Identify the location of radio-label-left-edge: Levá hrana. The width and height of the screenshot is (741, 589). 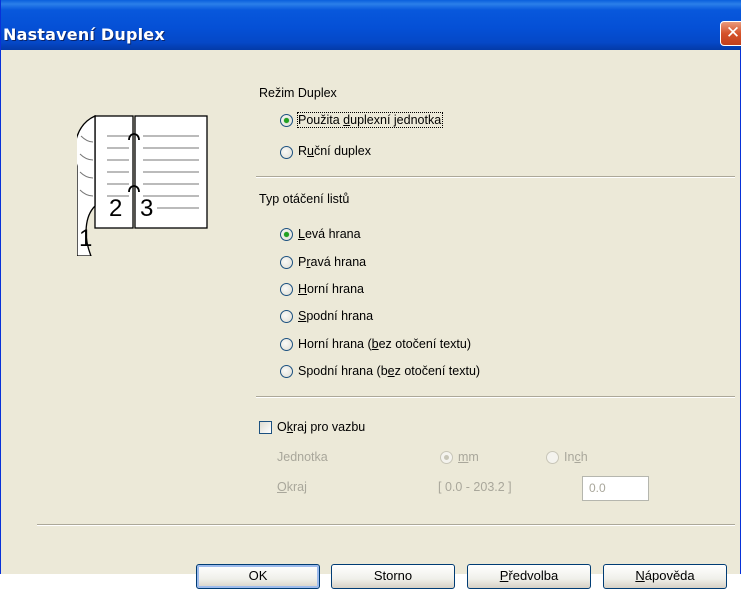
(329, 234).